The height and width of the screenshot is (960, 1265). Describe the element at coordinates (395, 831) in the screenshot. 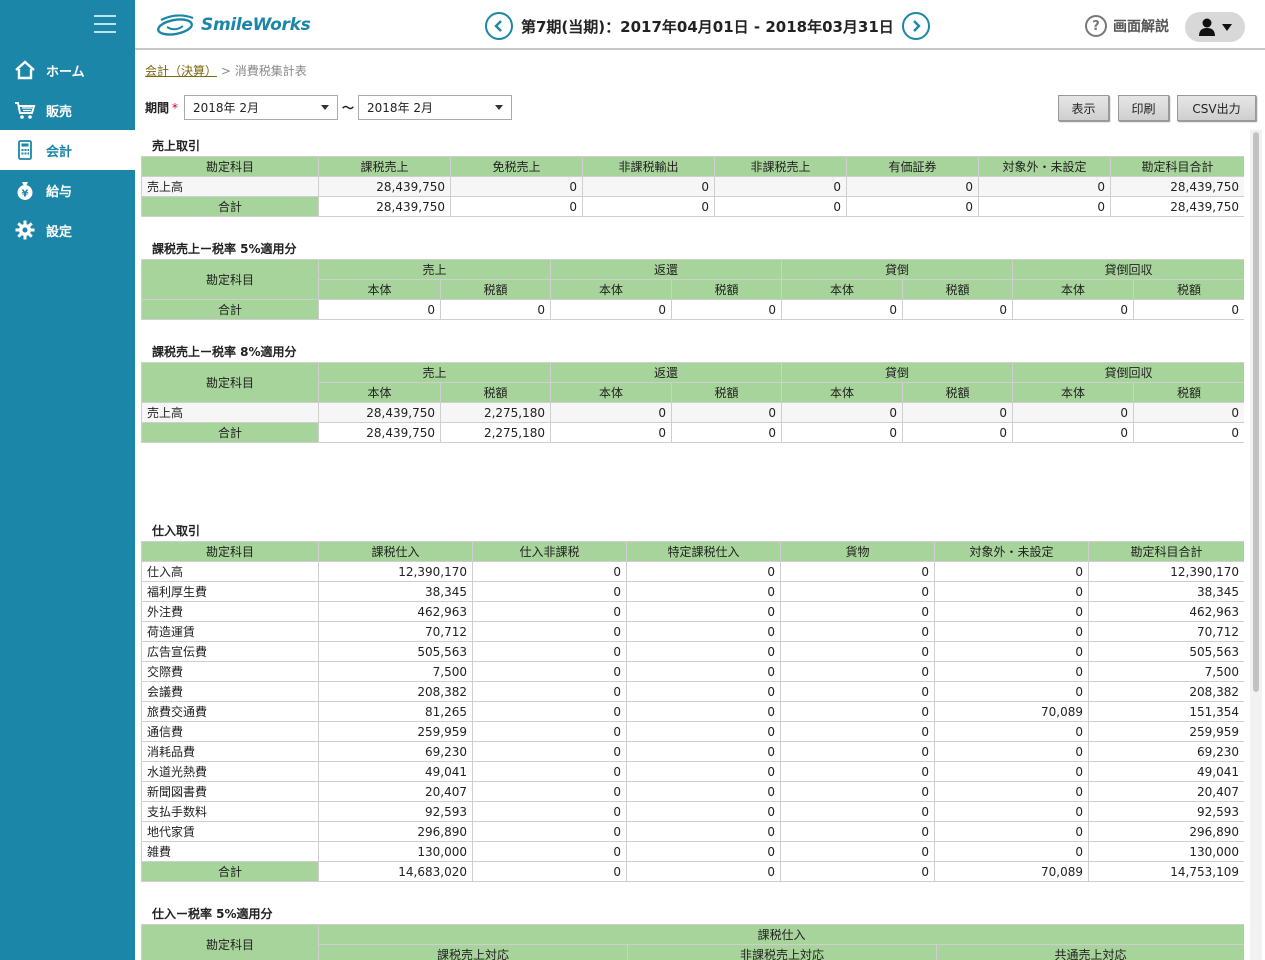

I see `amount-cell: 296,890` at that location.